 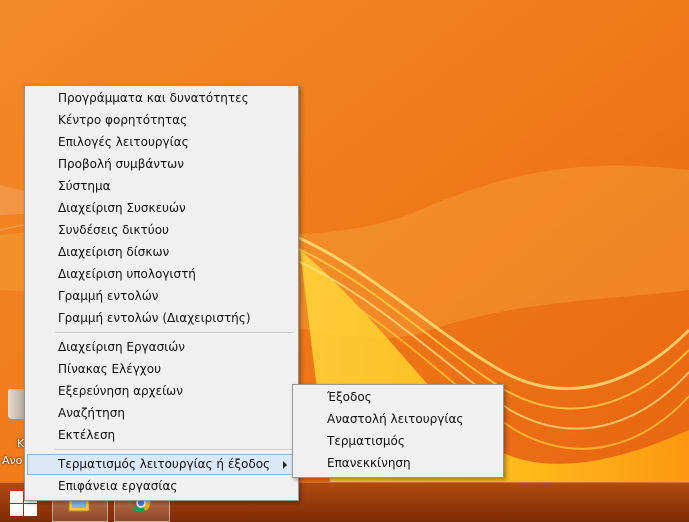 I want to click on menu-item-device-manager: Διαχείριση Συσκευών, so click(x=161, y=208).